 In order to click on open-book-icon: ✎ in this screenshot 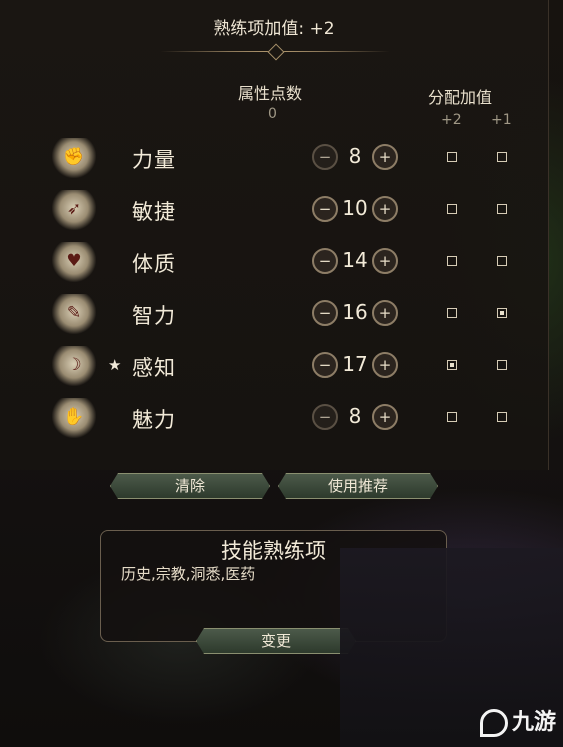, I will do `click(74, 314)`.